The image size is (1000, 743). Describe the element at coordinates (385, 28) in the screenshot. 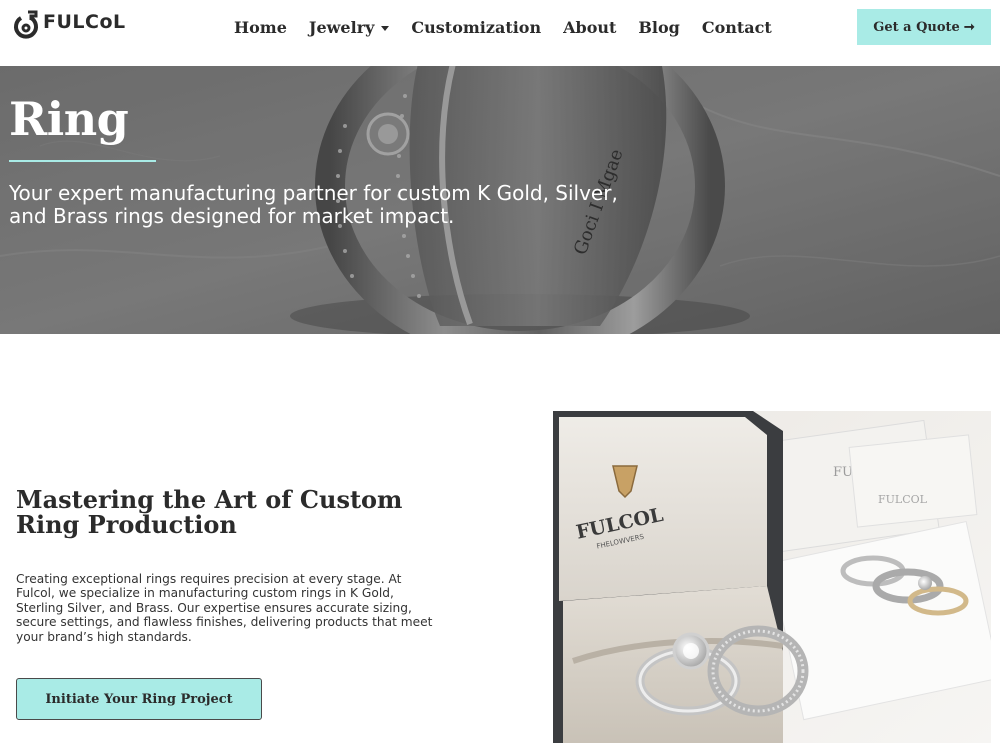

I see `chevron-down-icon` at that location.